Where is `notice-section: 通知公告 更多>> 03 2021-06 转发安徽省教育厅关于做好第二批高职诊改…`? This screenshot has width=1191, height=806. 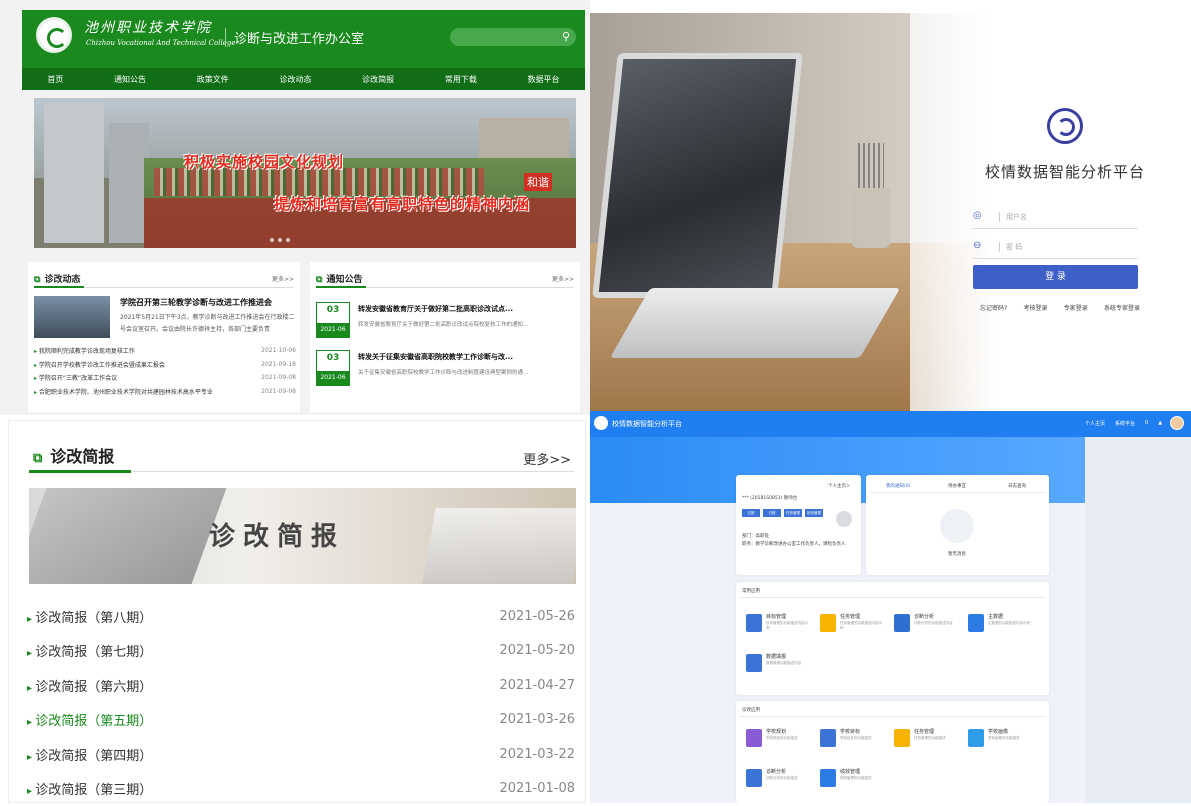 notice-section: 通知公告 更多>> 03 2021-06 转发安徽省教育厅关于做好第二批高职诊改… is located at coordinates (445, 337).